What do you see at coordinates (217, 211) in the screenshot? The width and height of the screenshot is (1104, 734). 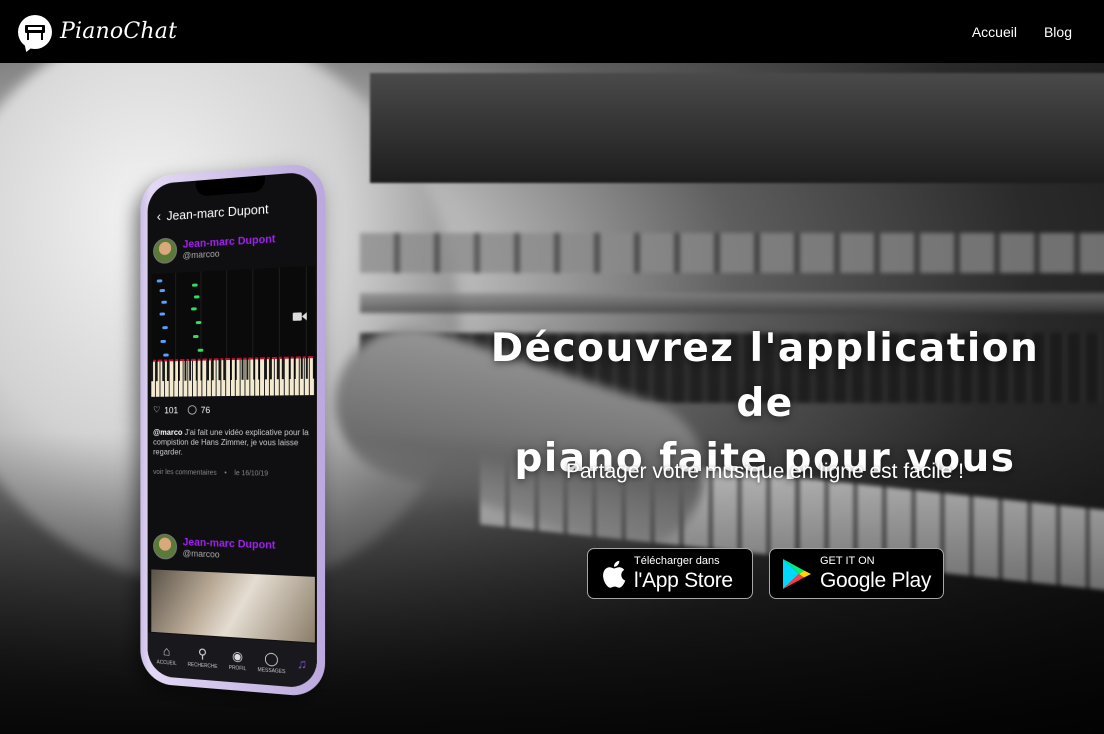 I see `phone-header-title: Jean-marc Dupont` at bounding box center [217, 211].